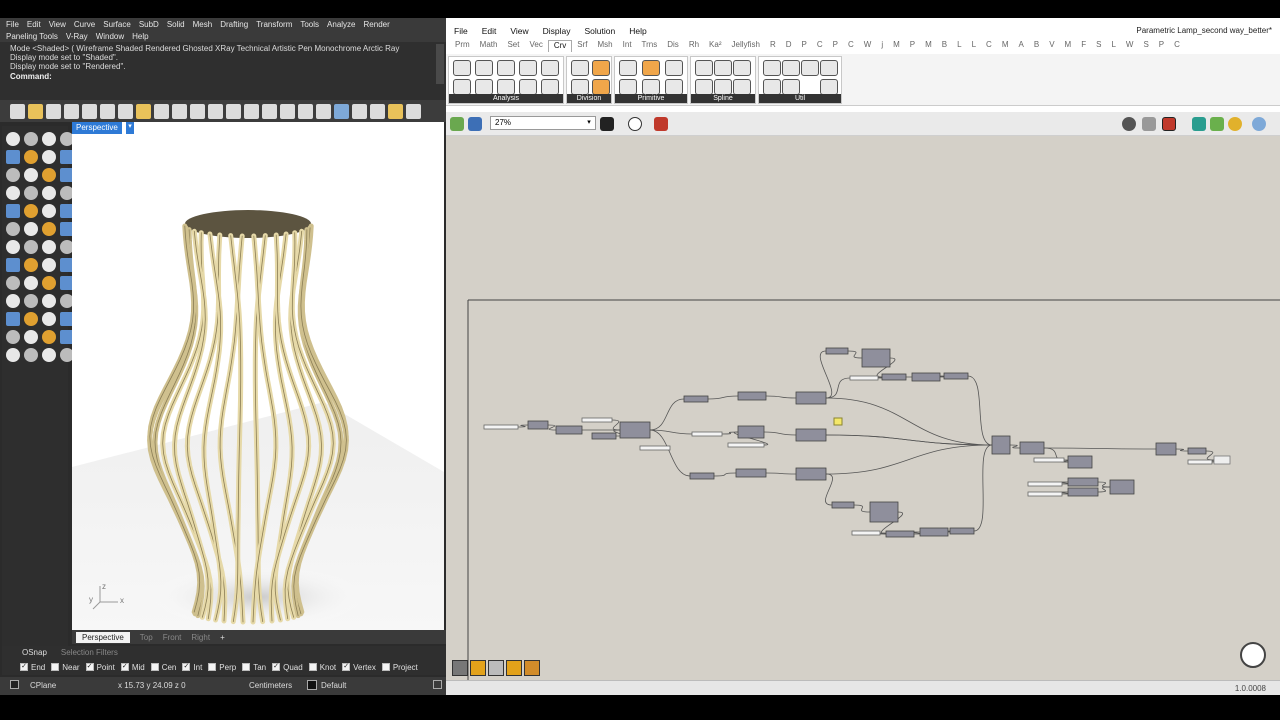  Describe the element at coordinates (197, 111) in the screenshot. I see `rotate-view-icon` at that location.